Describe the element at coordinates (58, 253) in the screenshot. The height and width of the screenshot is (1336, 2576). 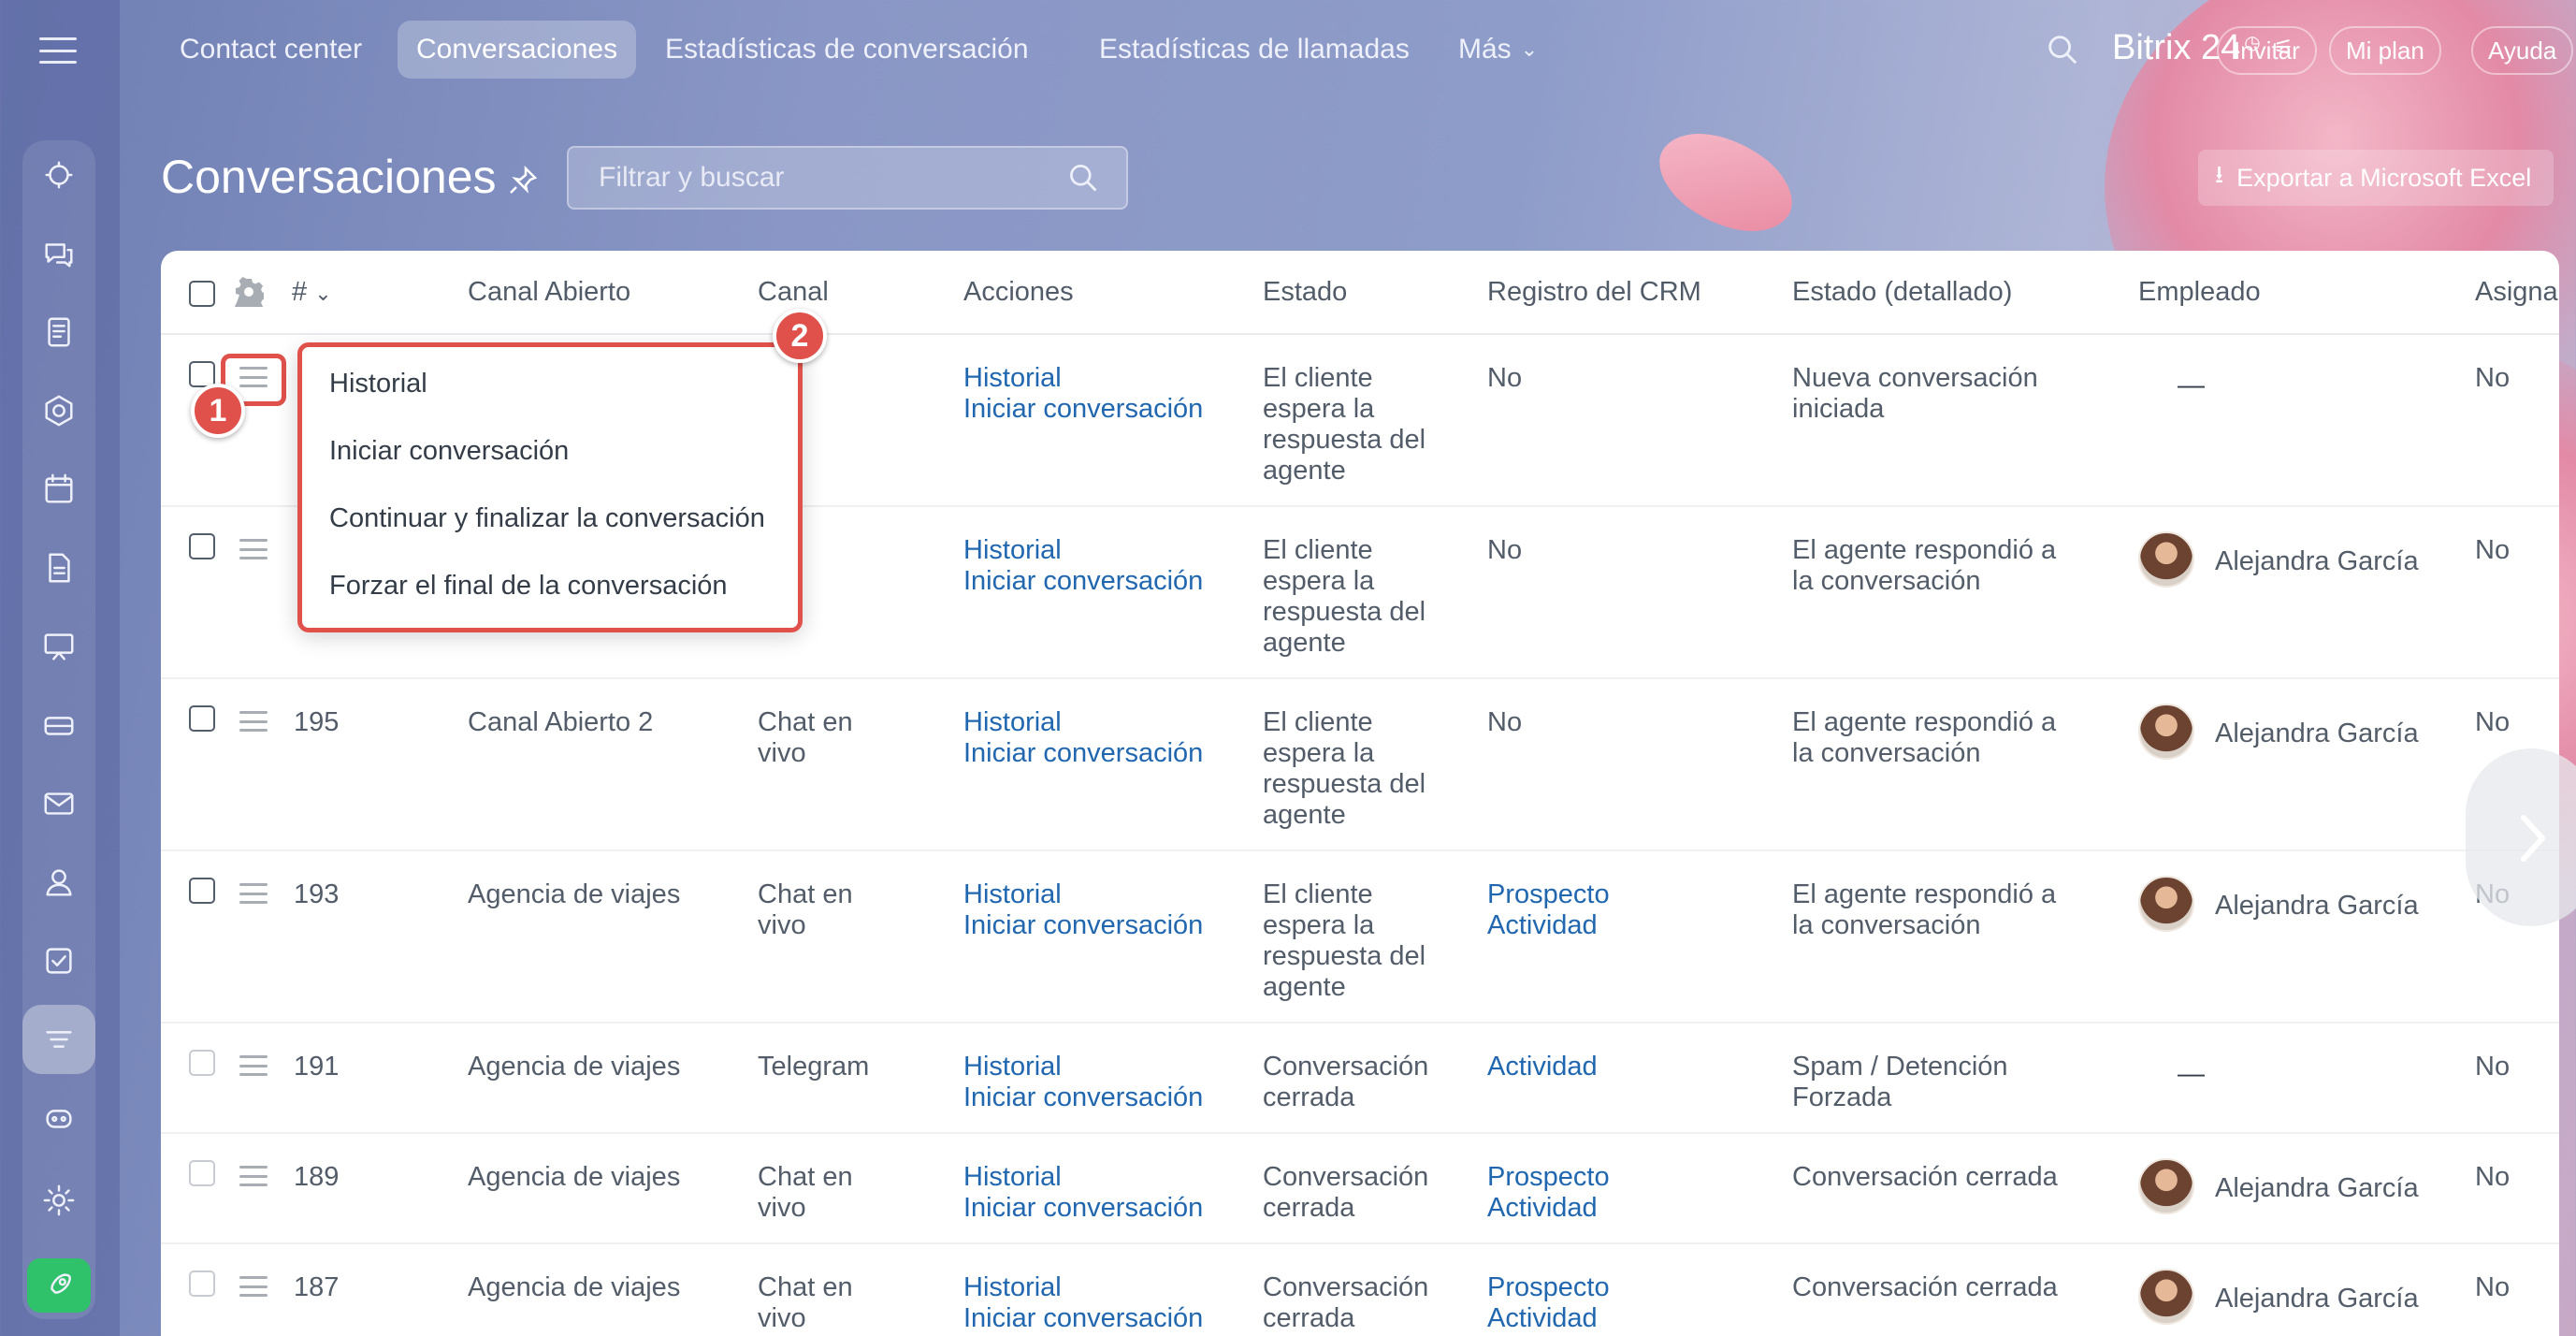
I see `chat-icon` at that location.